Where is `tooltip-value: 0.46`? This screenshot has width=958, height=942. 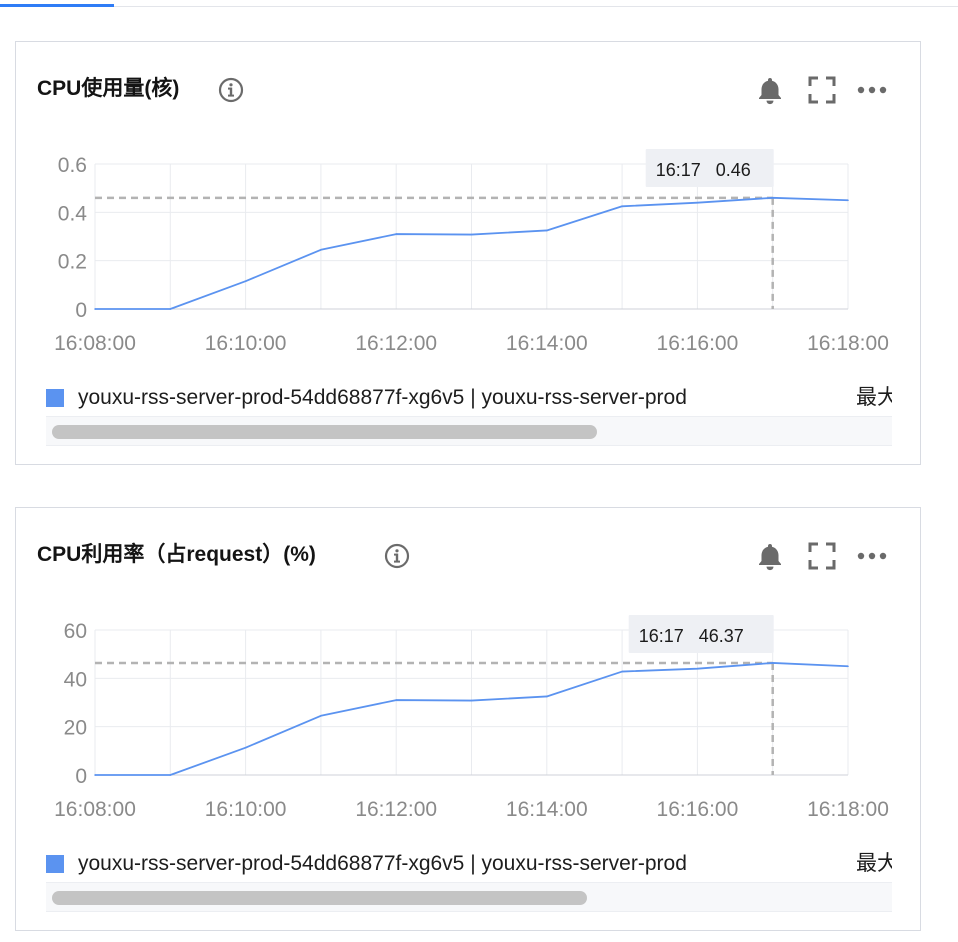 tooltip-value: 0.46 is located at coordinates (733, 170).